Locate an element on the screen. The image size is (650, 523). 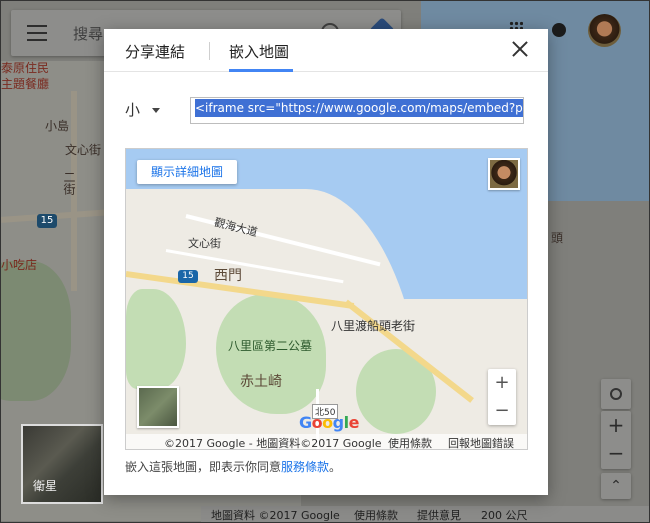
bottom-status-bar: 地圖資料 ©2017 Google 使用條款 提供意見 200 公尺 is located at coordinates (425, 514).